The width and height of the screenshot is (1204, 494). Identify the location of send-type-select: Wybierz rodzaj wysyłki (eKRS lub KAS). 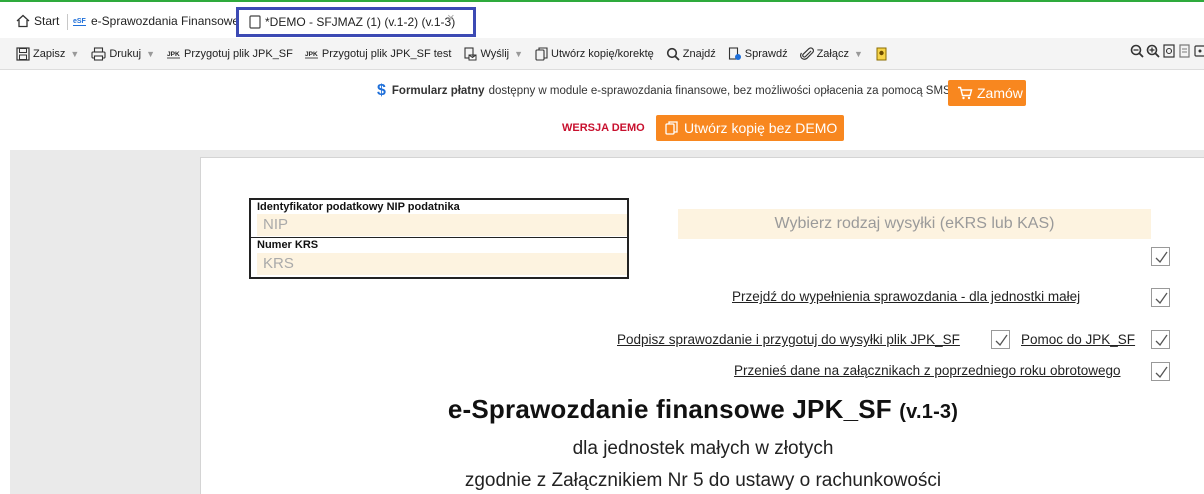
(914, 224).